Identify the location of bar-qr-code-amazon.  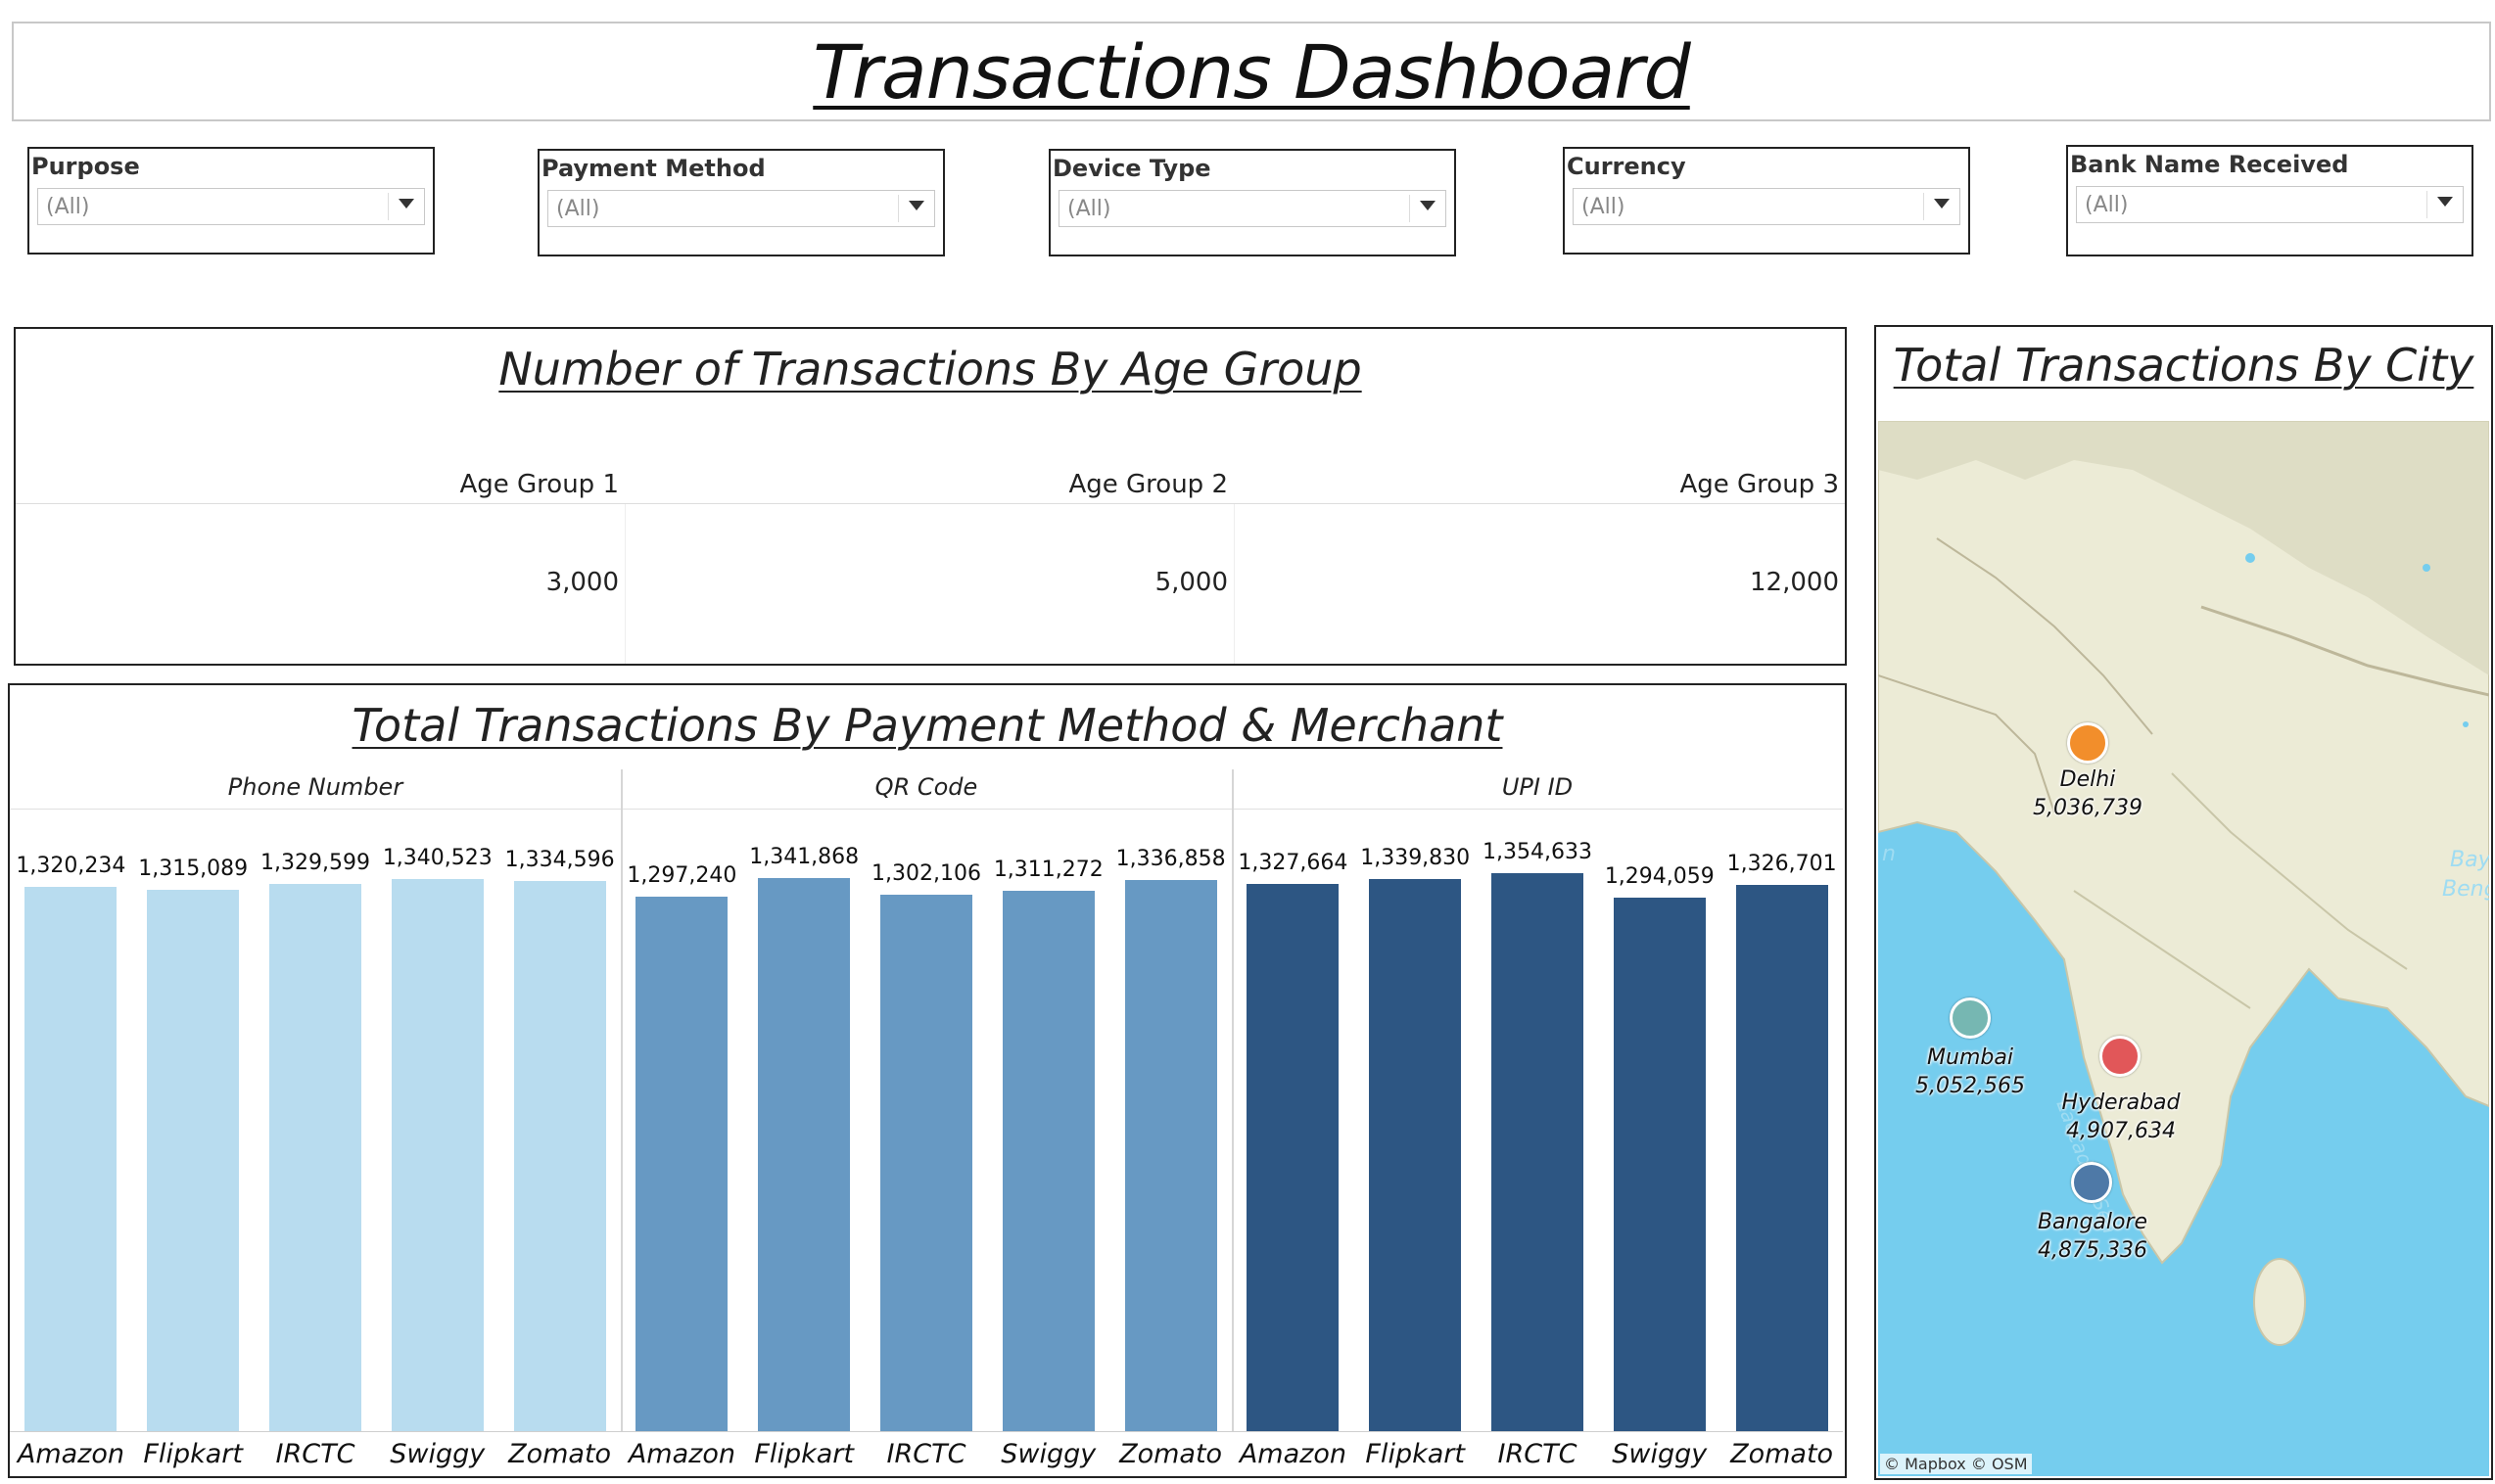
(682, 1164).